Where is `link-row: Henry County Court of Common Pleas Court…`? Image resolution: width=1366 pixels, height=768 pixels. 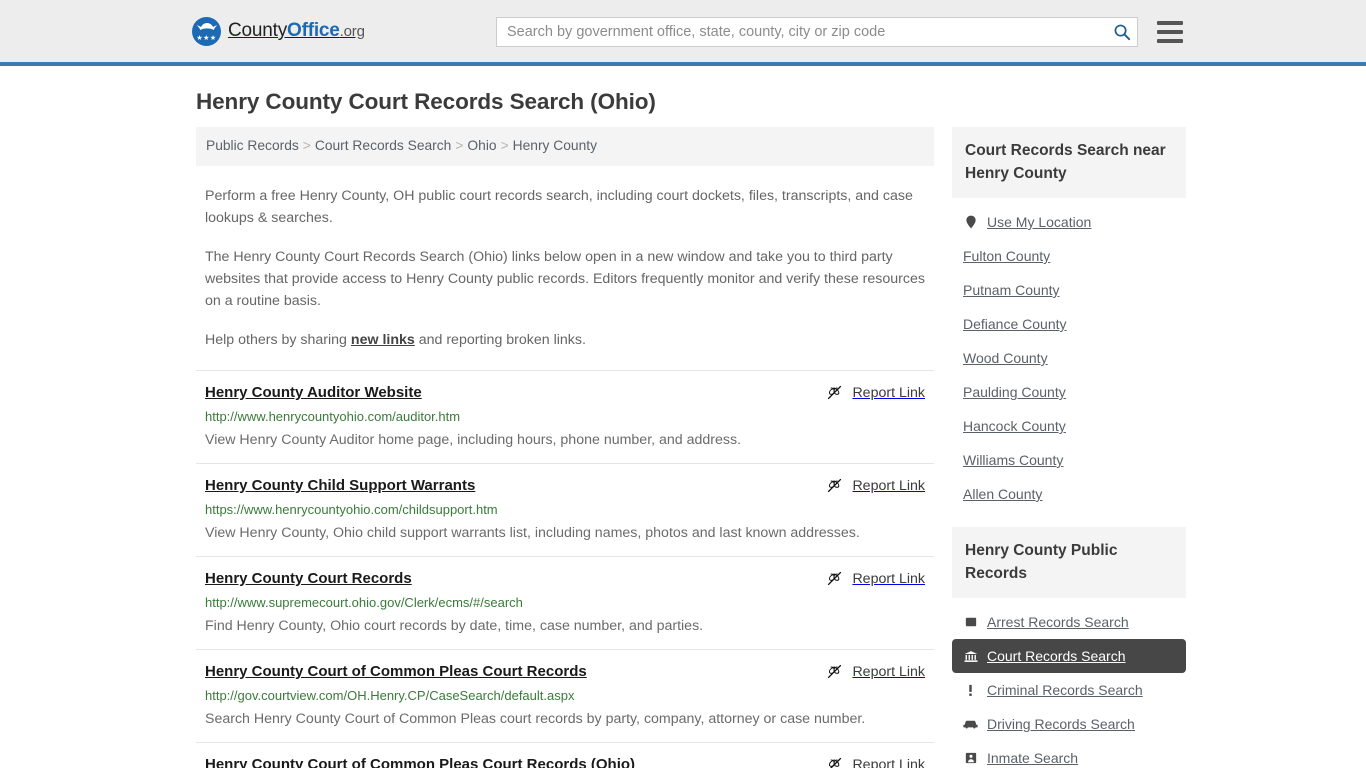
link-row: Henry County Court of Common Pleas Court… is located at coordinates (569, 672).